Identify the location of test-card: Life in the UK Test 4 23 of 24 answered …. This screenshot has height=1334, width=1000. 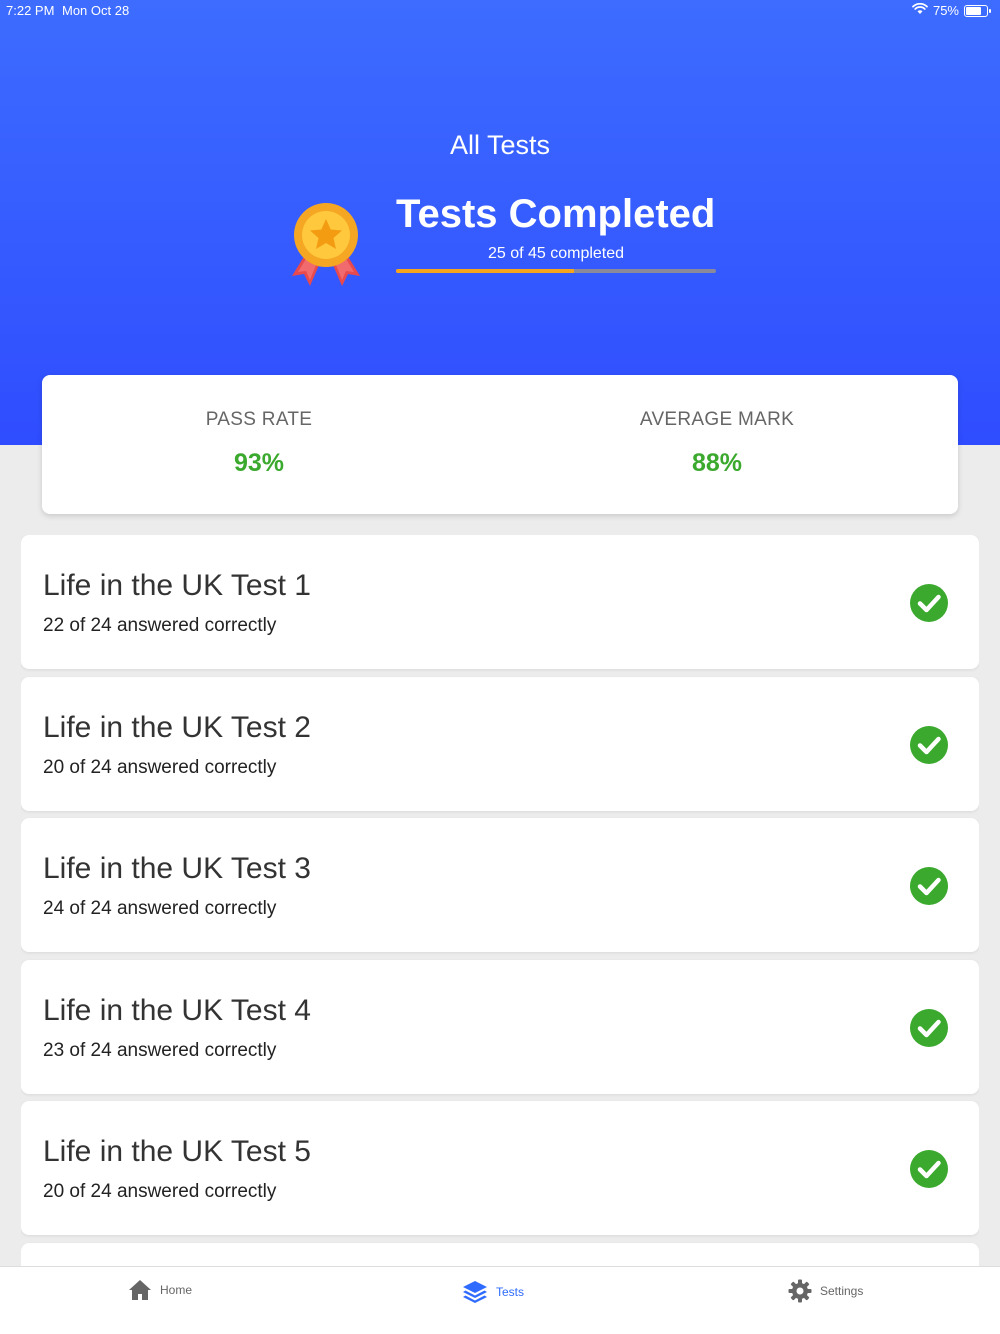
(500, 1026).